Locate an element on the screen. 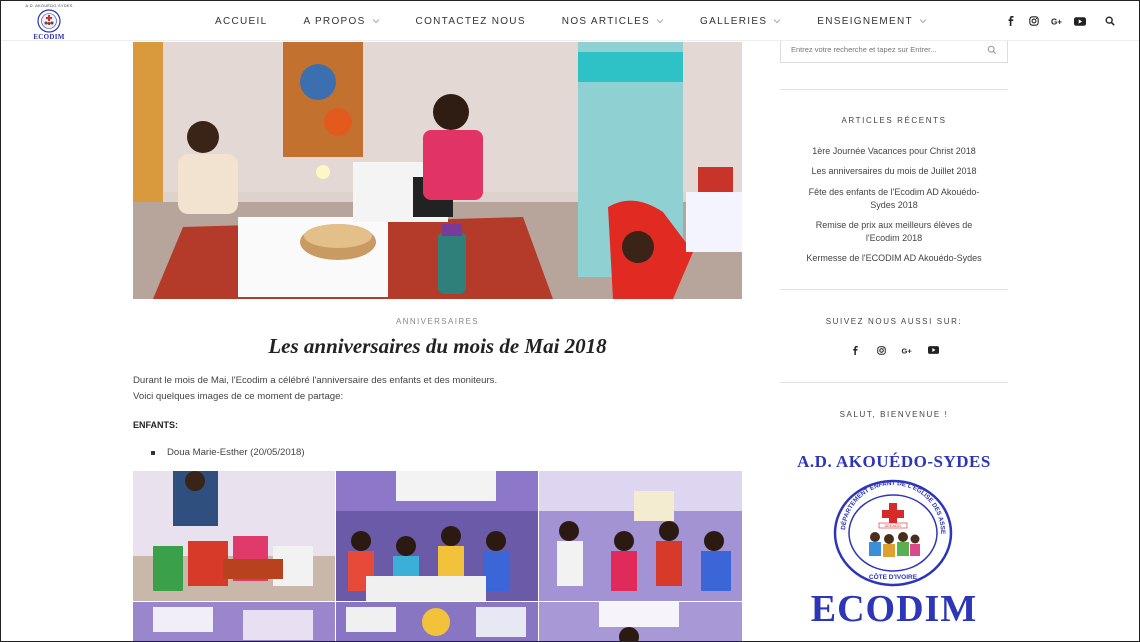  nav-item-accueil: ACCUEIL is located at coordinates (241, 21).